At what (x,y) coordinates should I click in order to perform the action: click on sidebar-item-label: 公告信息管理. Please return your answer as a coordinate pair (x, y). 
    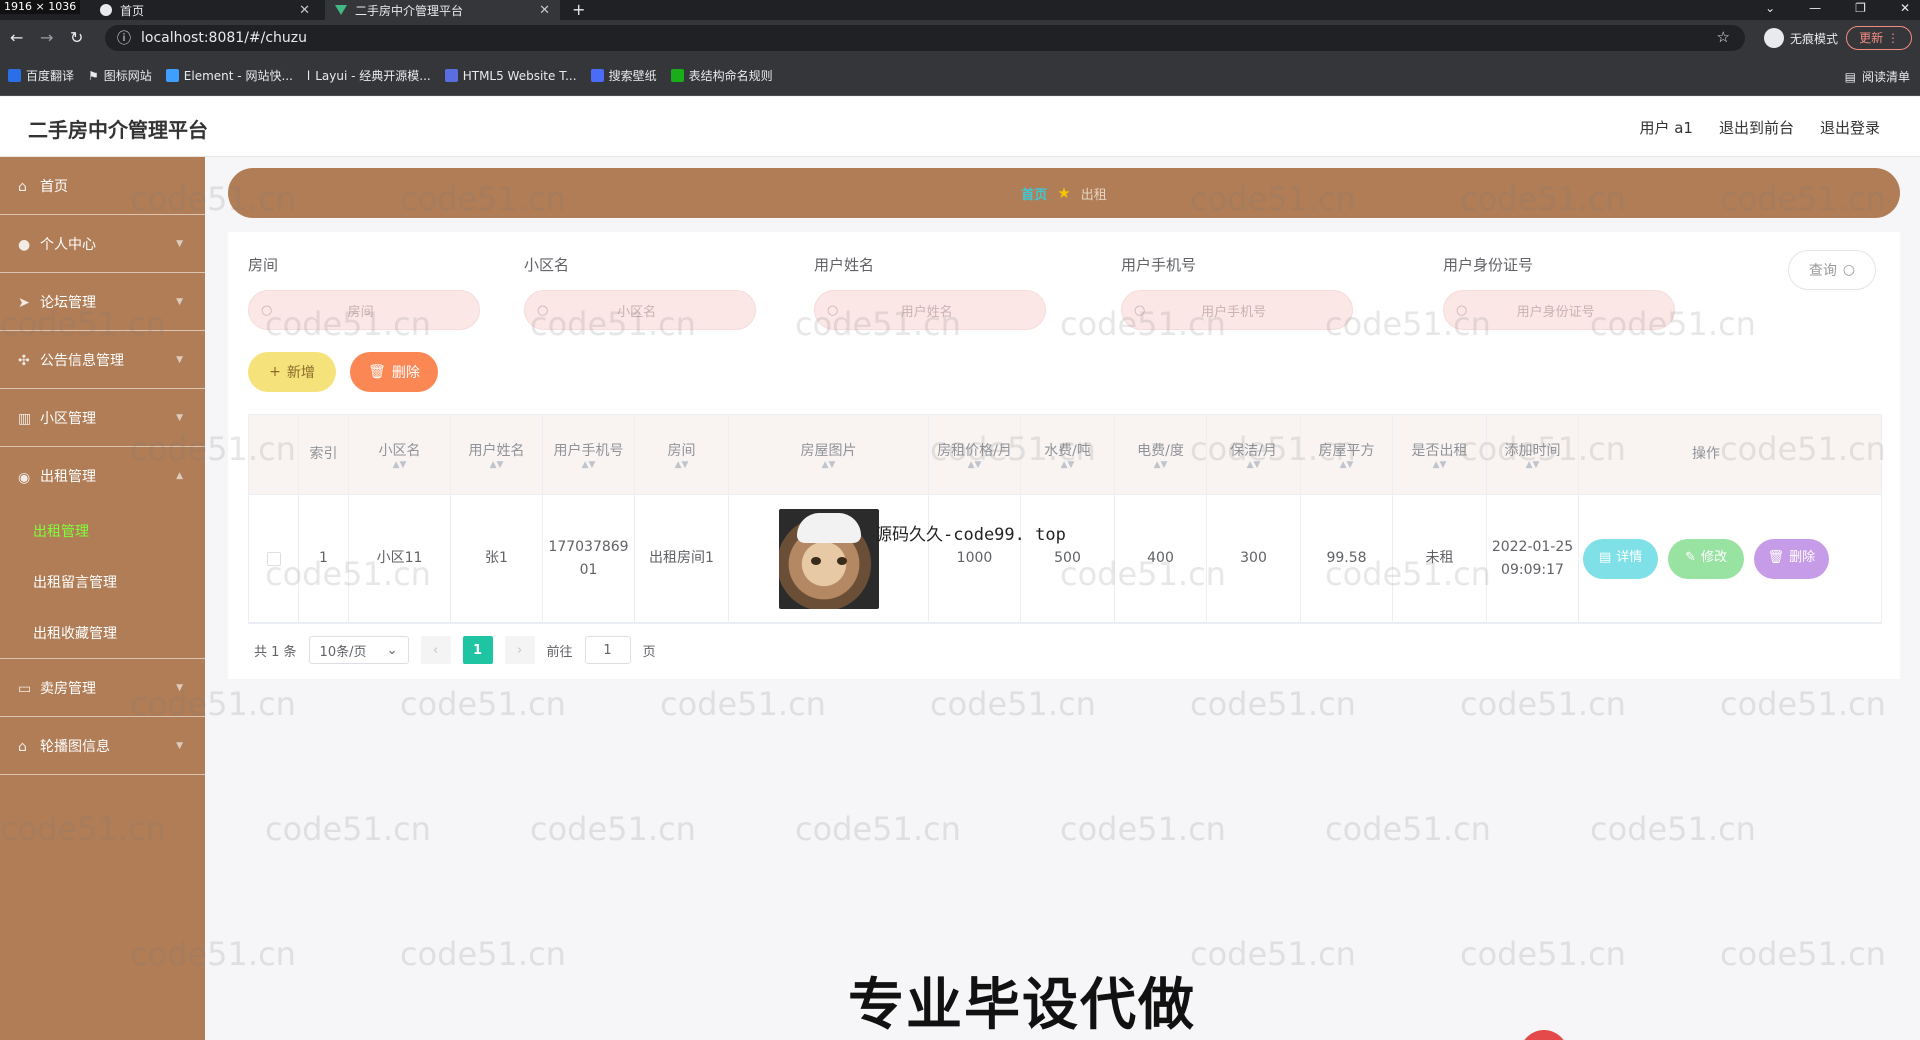
    Looking at the image, I should click on (82, 360).